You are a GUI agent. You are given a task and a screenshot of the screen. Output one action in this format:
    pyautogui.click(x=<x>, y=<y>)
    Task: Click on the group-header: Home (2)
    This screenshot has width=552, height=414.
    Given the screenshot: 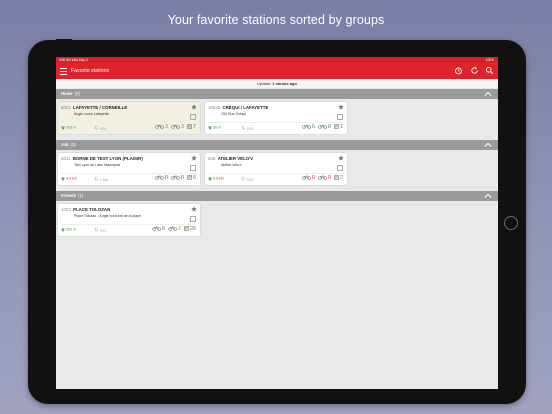 What is the action you would take?
    pyautogui.click(x=277, y=94)
    